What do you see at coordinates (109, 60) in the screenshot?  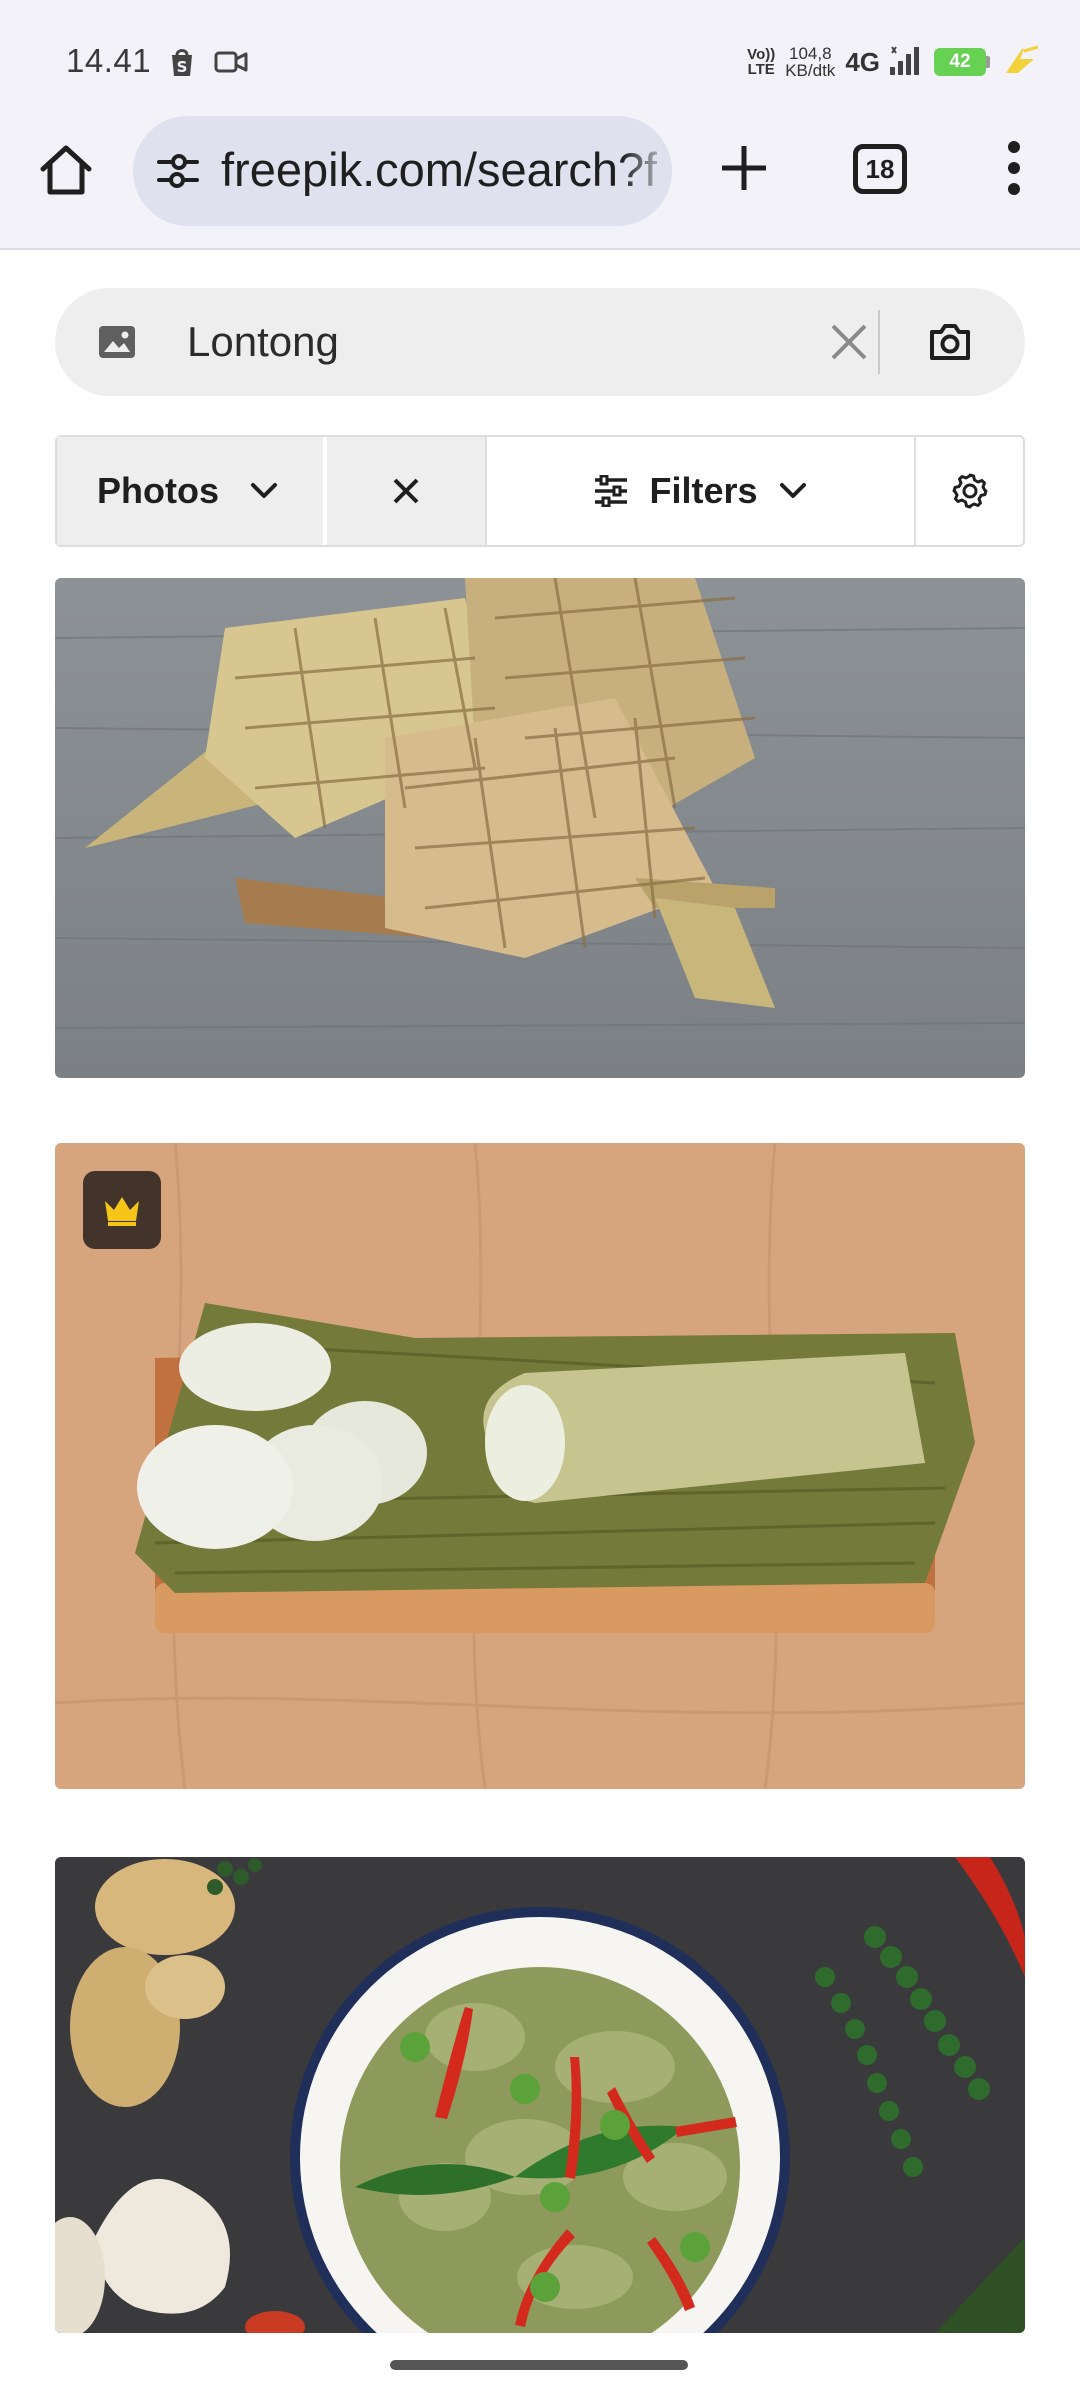 I see `status-time: 14.41` at bounding box center [109, 60].